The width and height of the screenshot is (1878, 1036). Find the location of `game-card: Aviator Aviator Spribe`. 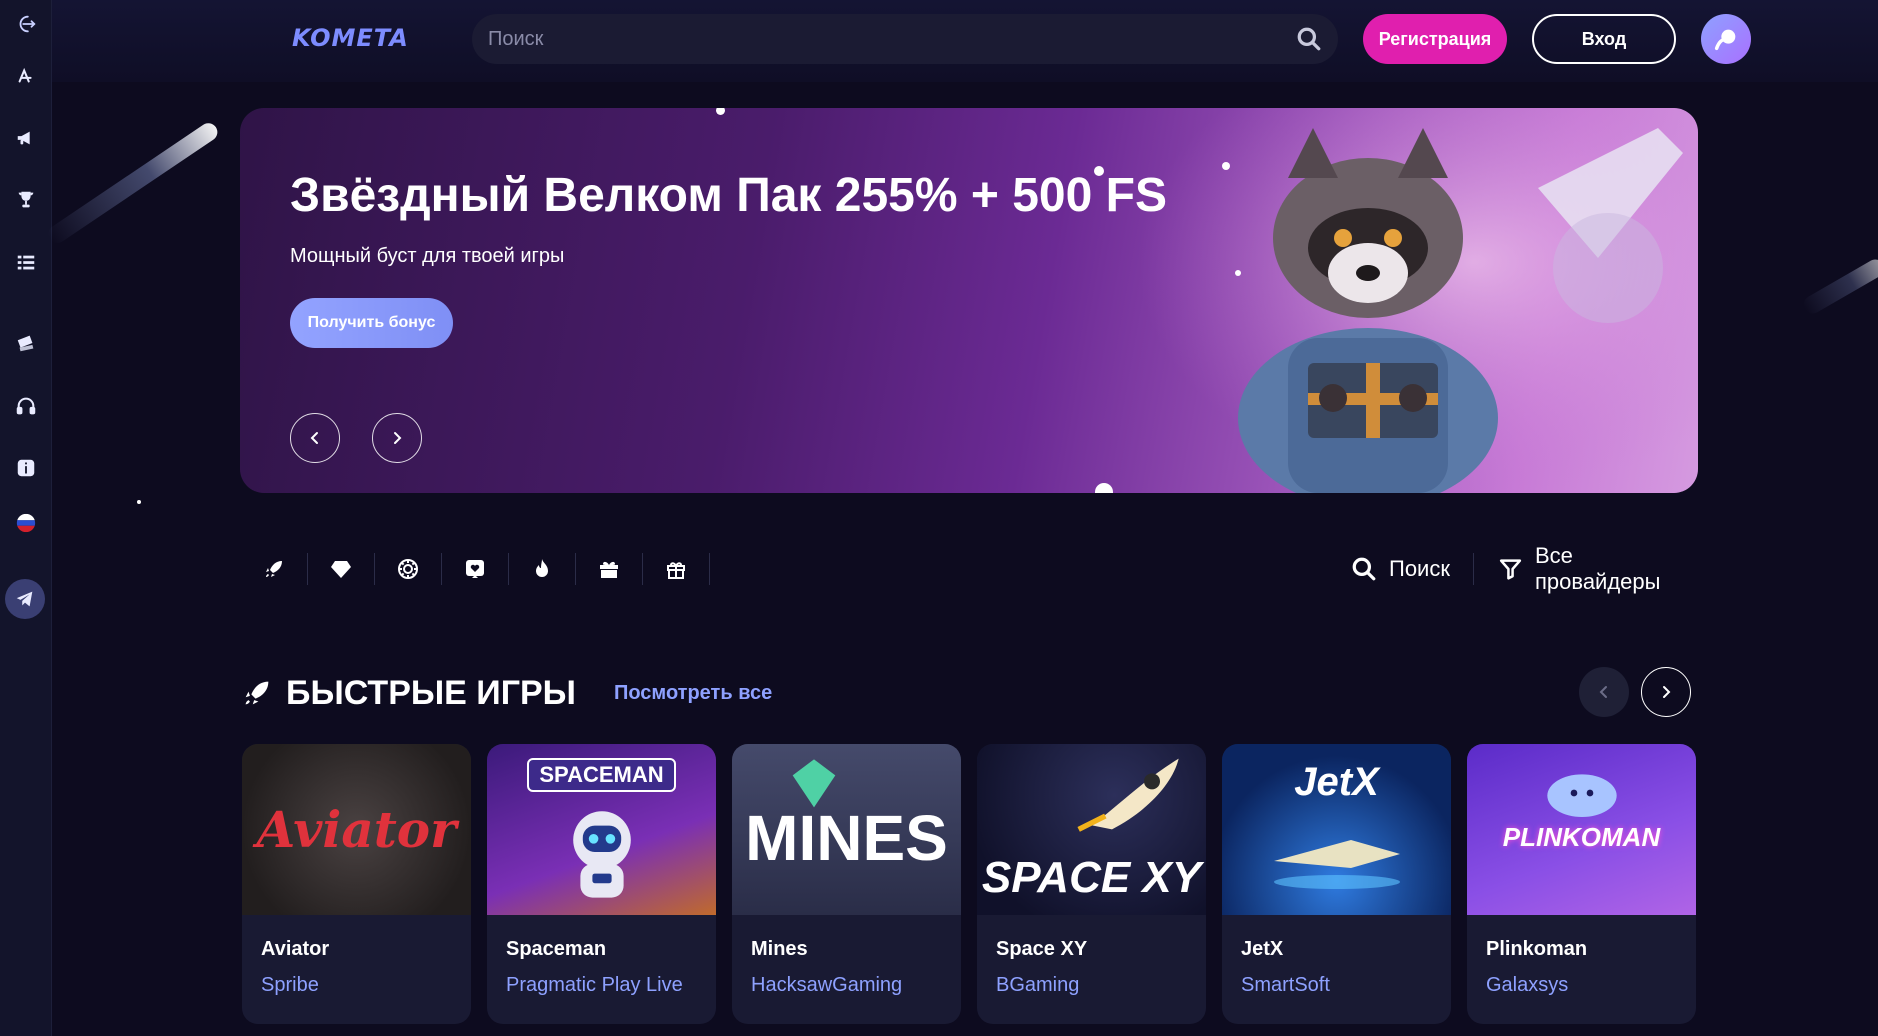

game-card: Aviator Aviator Spribe is located at coordinates (356, 884).